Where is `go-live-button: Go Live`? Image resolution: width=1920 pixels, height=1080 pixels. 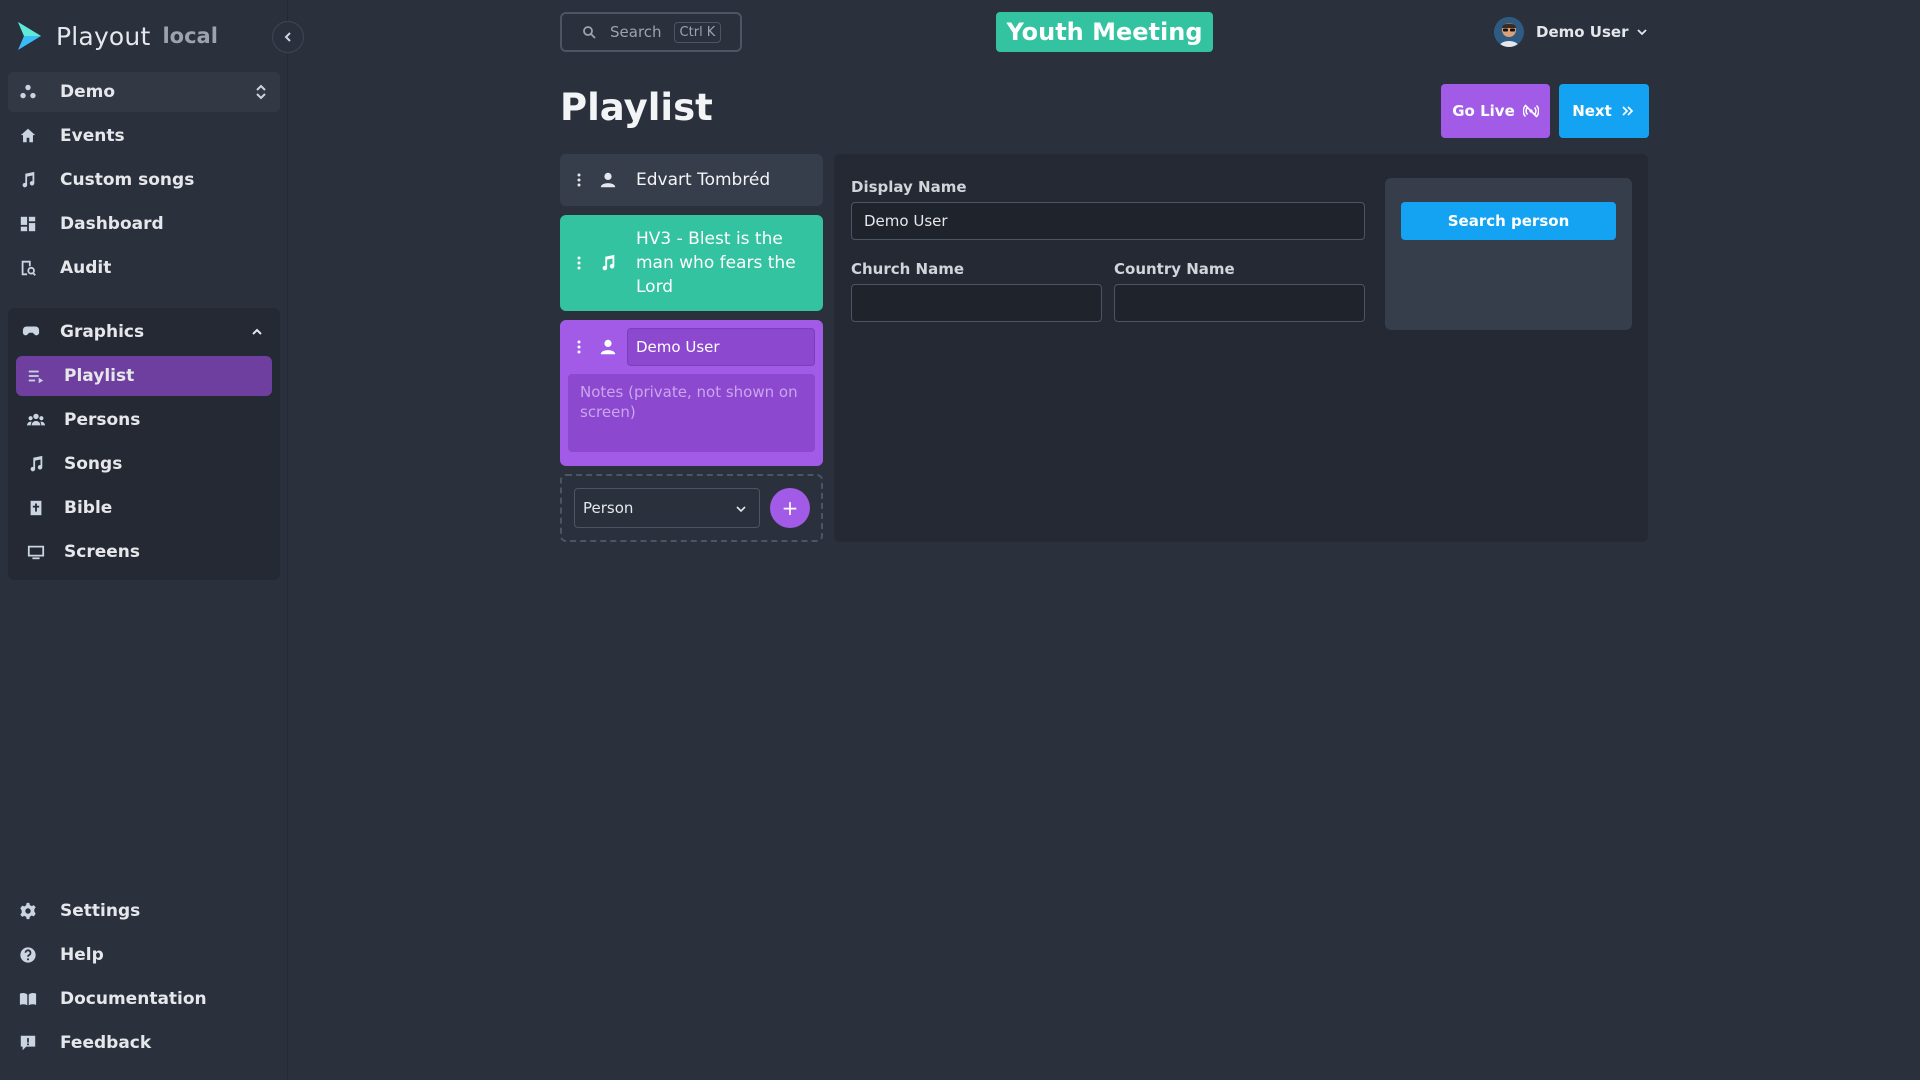
go-live-button: Go Live is located at coordinates (1495, 111).